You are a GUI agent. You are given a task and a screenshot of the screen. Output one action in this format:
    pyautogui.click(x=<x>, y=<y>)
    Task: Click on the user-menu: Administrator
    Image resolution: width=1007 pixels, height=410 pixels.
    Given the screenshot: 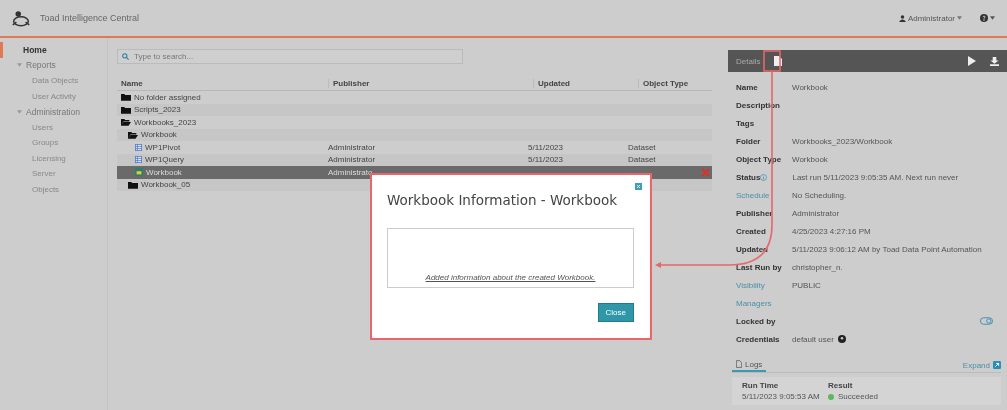 What is the action you would take?
    pyautogui.click(x=930, y=18)
    